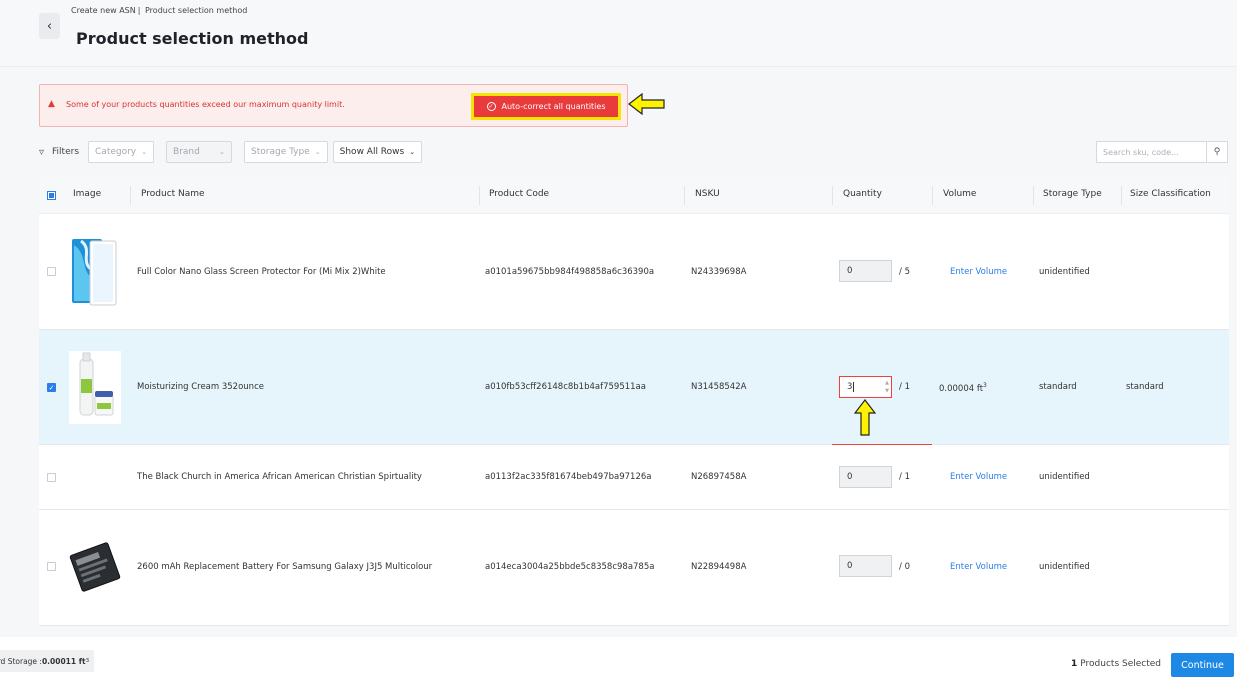 The width and height of the screenshot is (1237, 681). Describe the element at coordinates (196, 10) in the screenshot. I see `breadcrumb-item-current: Product selection method` at that location.